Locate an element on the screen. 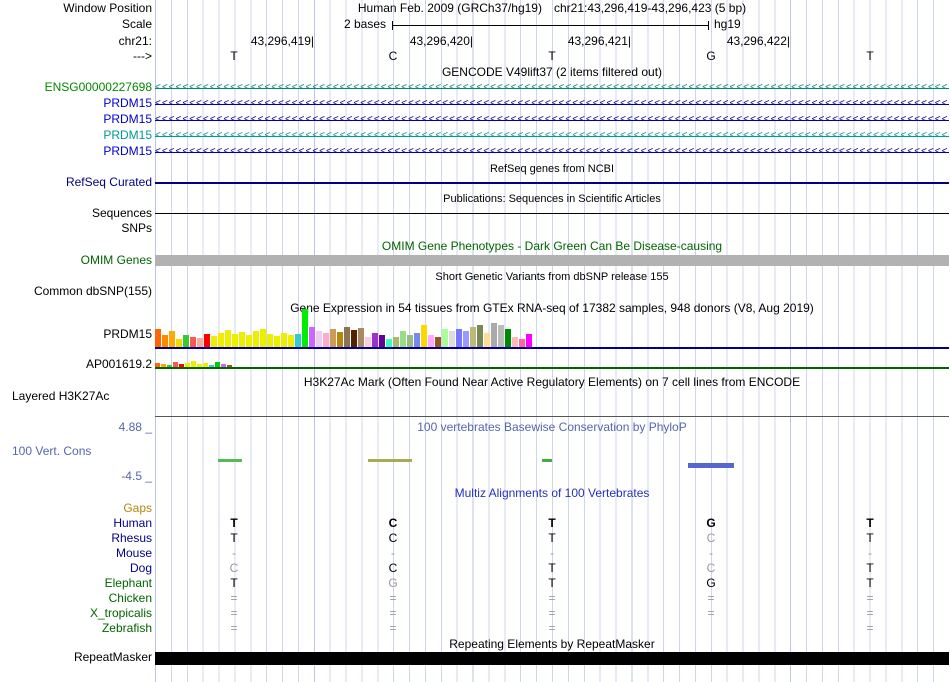  gtex-gene-label-prdm15: PRDM15 is located at coordinates (127, 334).